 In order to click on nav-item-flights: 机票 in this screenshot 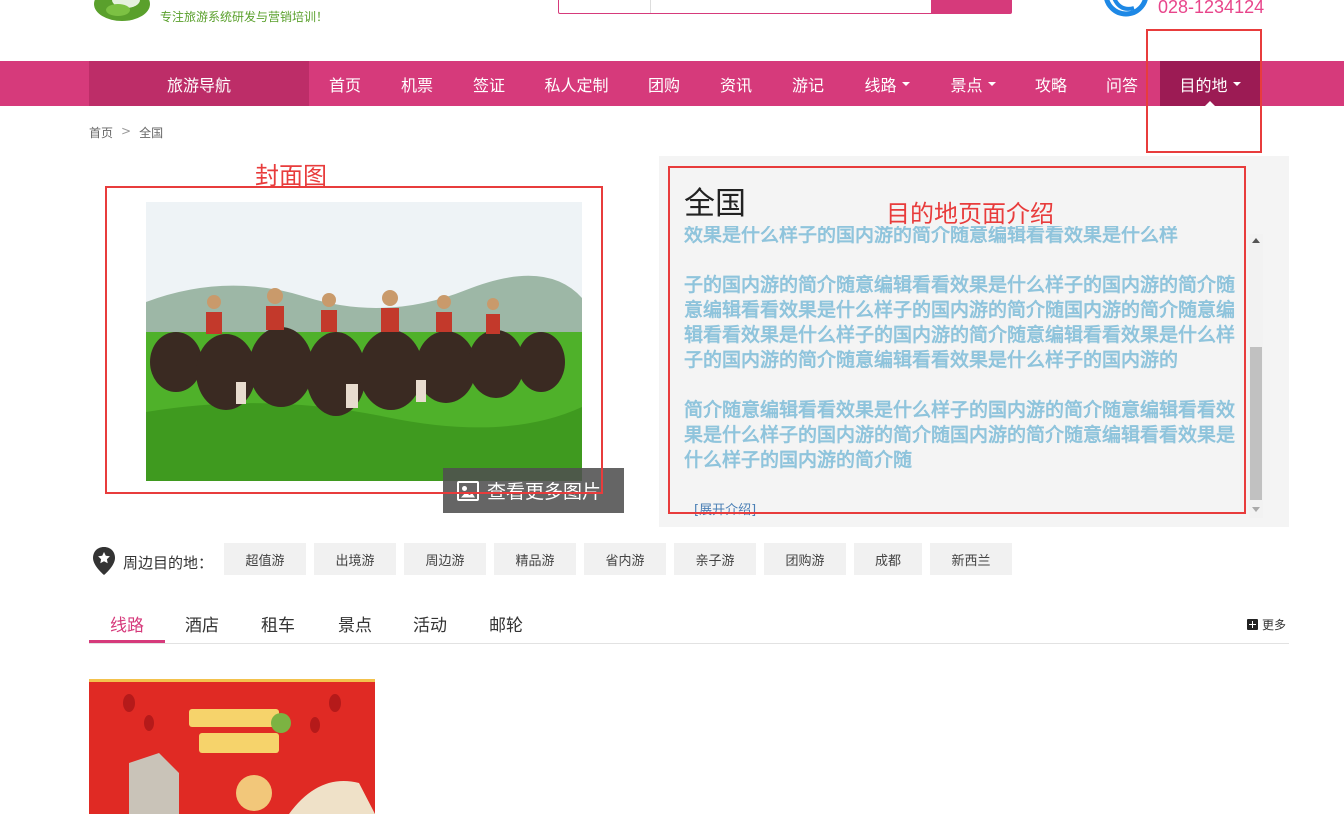, I will do `click(417, 83)`.